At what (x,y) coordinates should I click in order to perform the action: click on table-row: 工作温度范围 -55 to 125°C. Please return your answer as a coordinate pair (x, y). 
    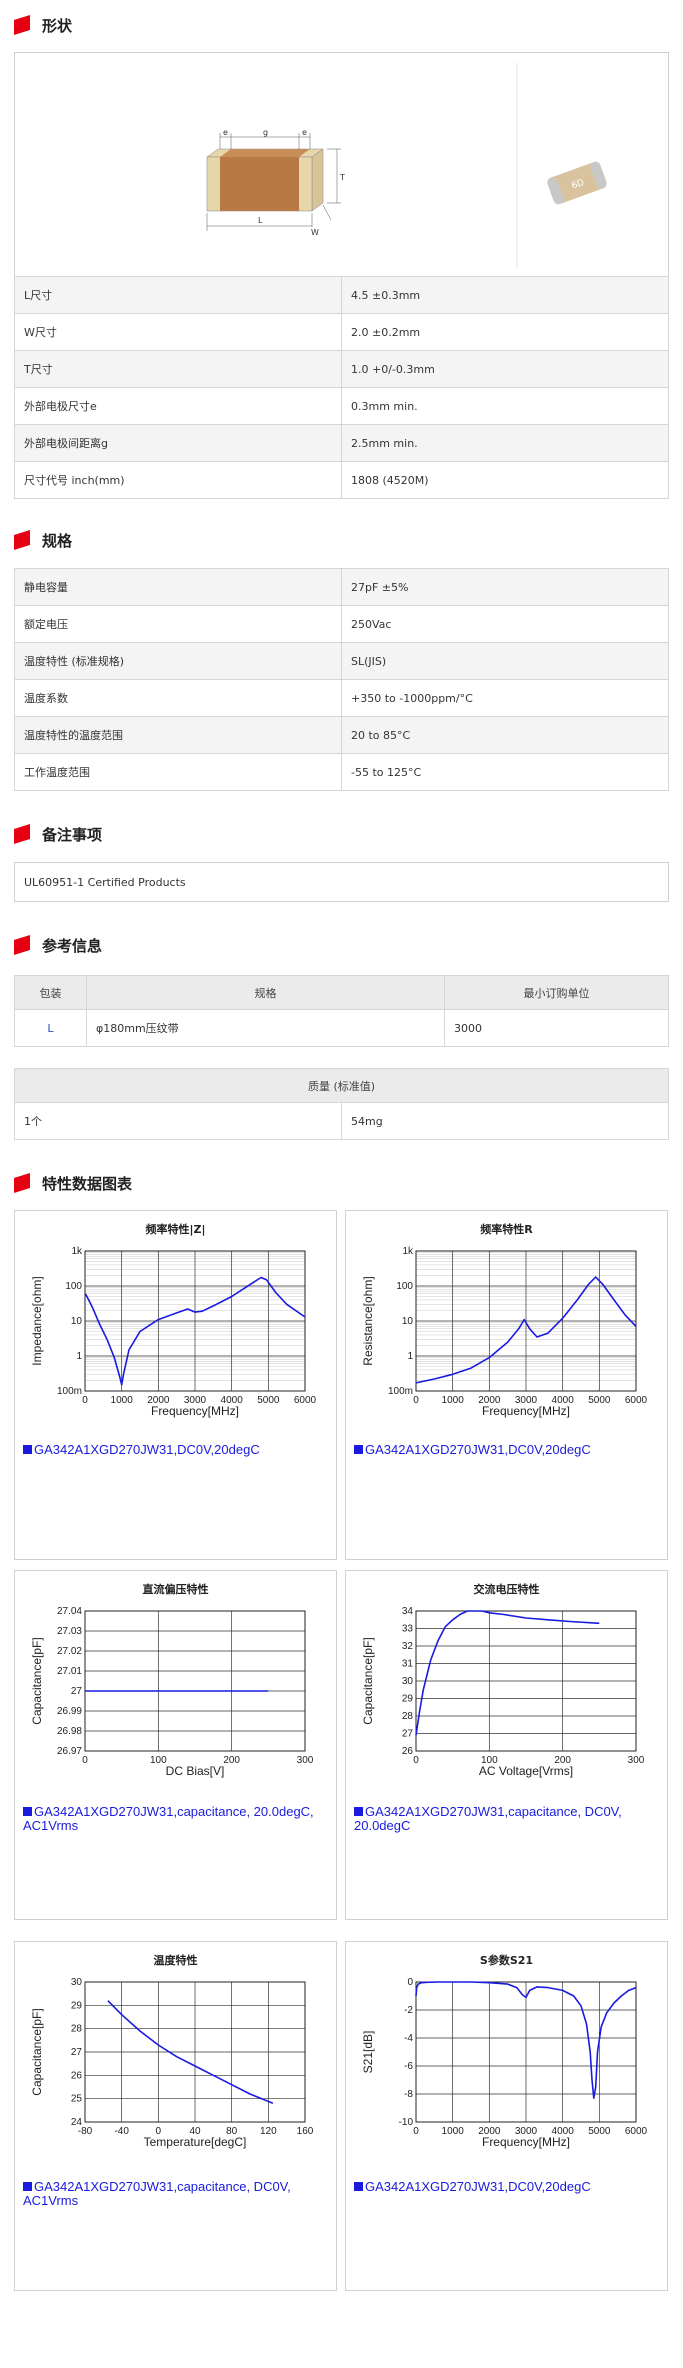
    Looking at the image, I should click on (341, 772).